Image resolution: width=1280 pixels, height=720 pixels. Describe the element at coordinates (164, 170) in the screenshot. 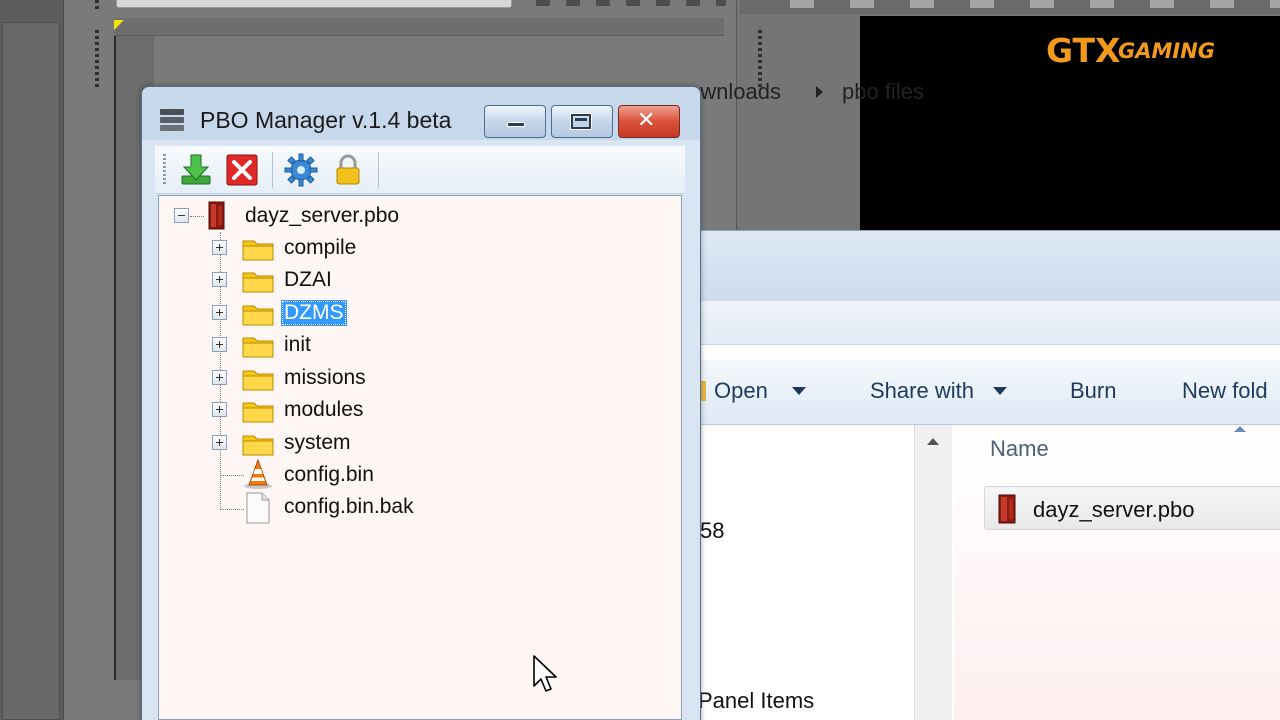

I see `toolbar-grip` at that location.